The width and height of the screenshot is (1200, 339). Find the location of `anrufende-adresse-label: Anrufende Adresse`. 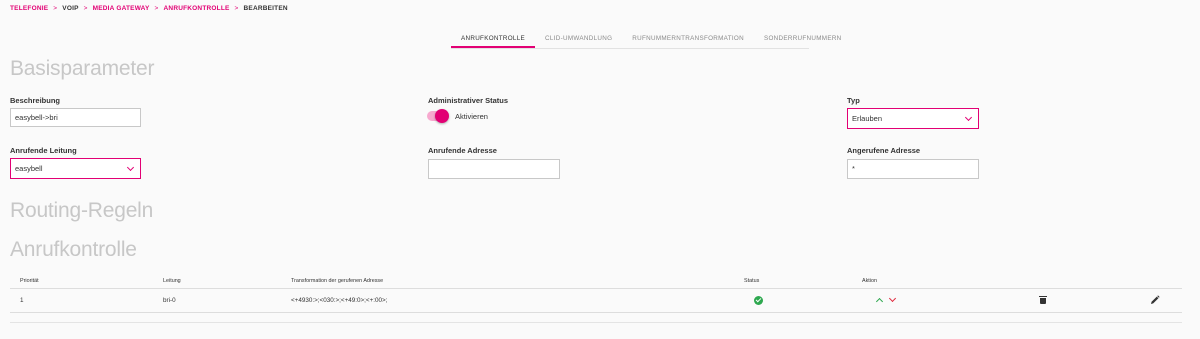

anrufende-adresse-label: Anrufende Adresse is located at coordinates (462, 150).